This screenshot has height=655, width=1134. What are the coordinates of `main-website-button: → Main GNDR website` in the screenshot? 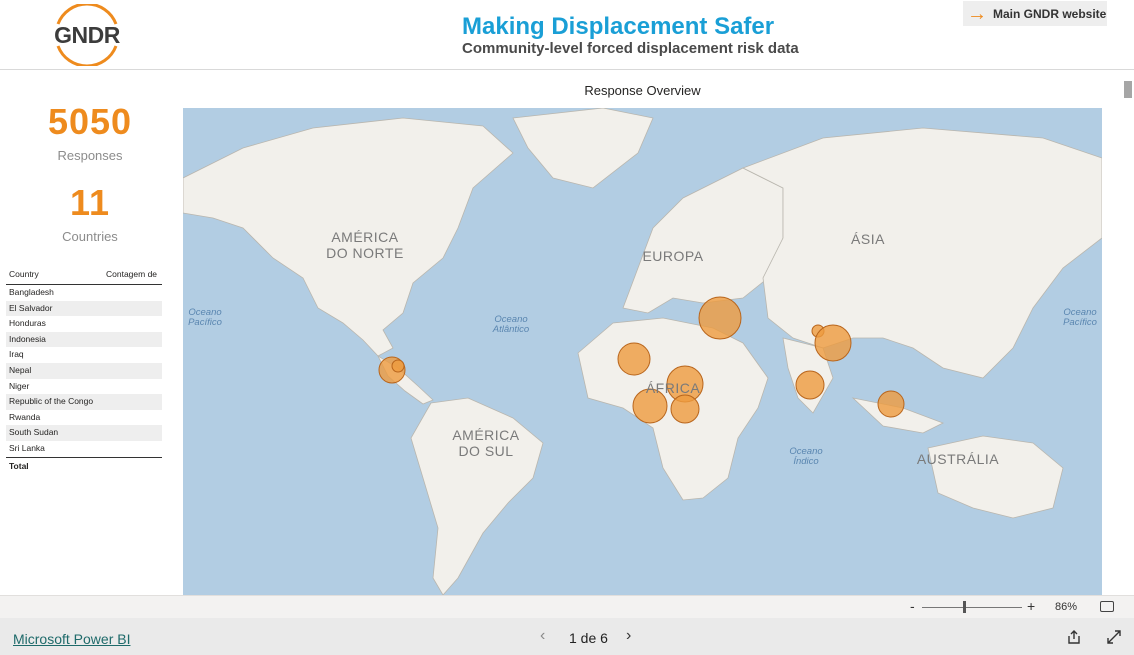 It's located at (1035, 13).